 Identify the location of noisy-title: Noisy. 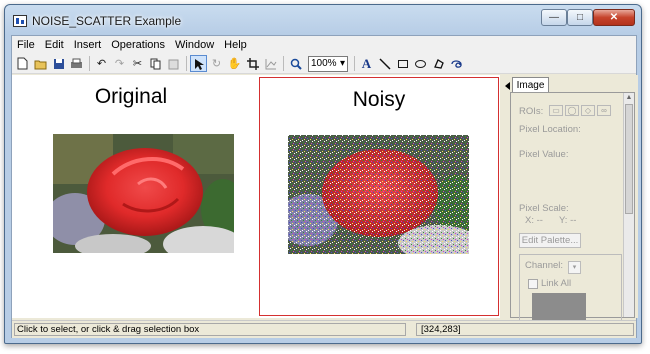
(379, 99).